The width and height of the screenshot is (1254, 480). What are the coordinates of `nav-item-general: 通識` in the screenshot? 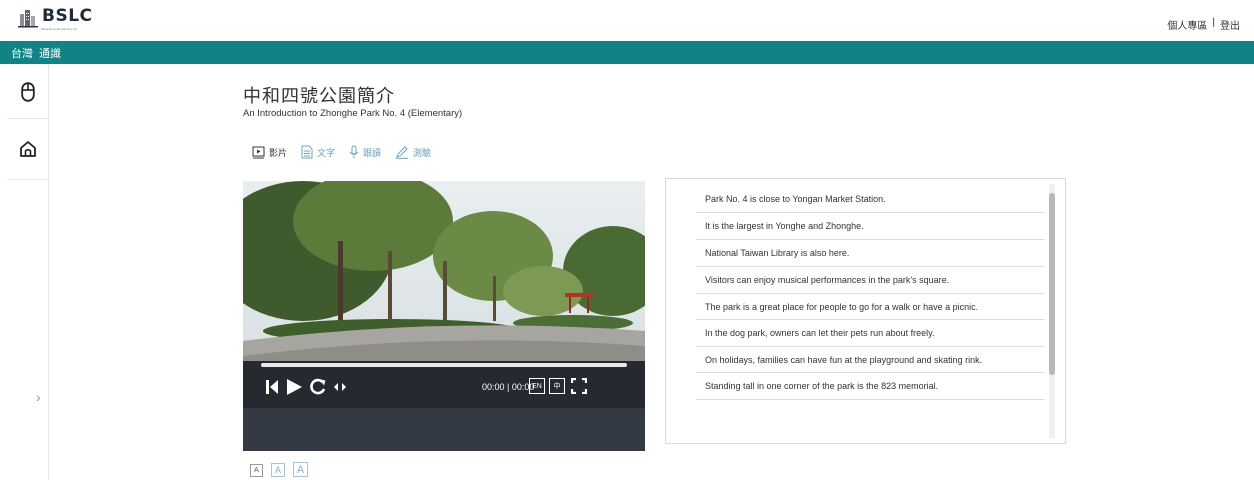 It's located at (50, 53).